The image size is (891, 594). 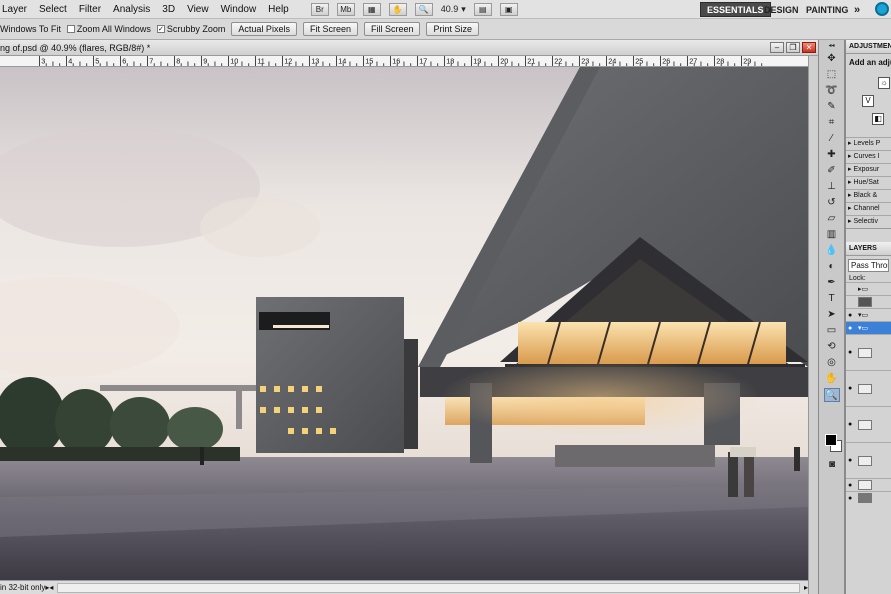 I want to click on cs-live-icon, so click(x=882, y=9).